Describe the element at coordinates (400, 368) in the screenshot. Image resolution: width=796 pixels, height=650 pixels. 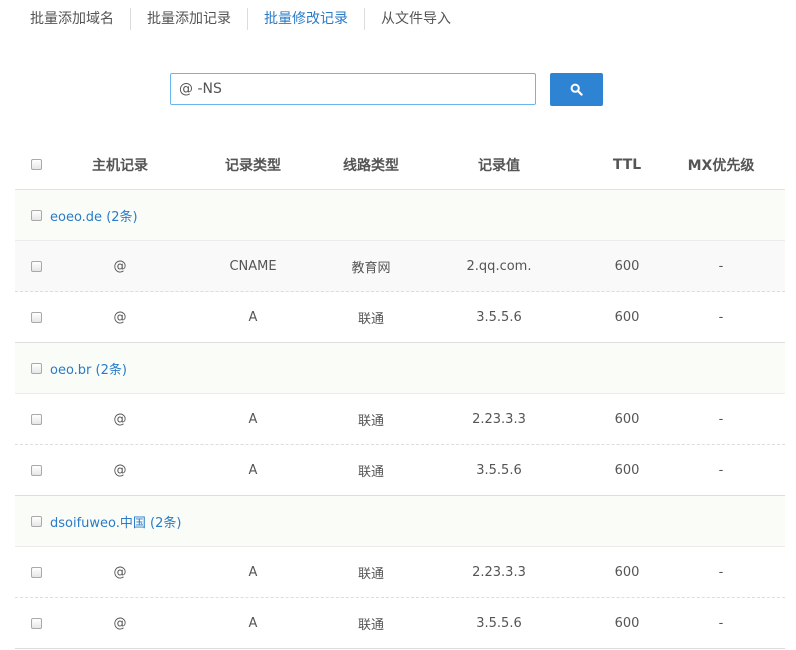
I see `domain-group-row: oeo.br (2条)` at that location.